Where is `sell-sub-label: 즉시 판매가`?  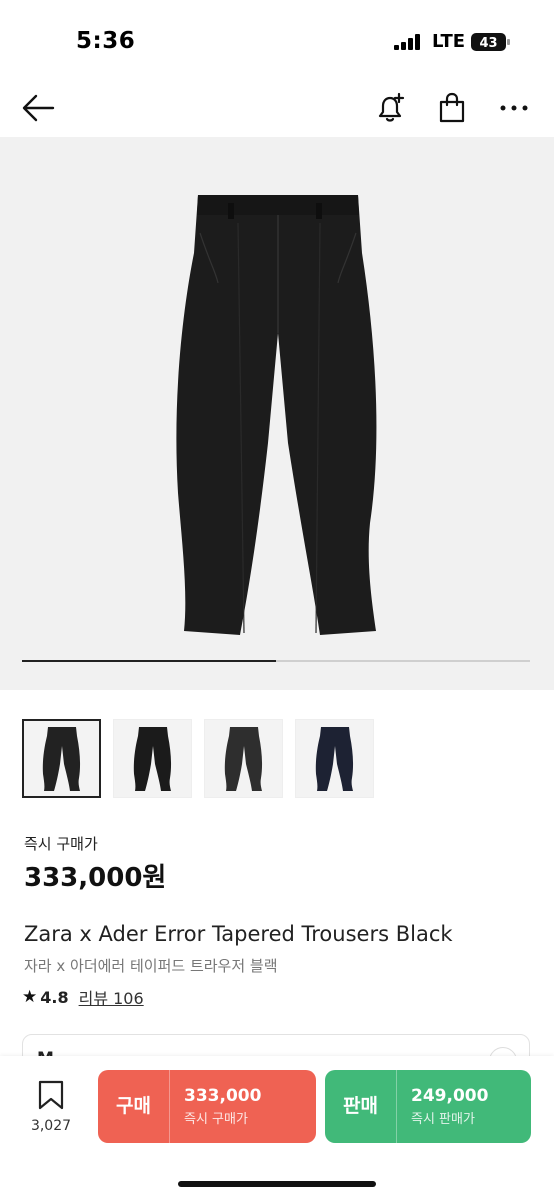 sell-sub-label: 즉시 판매가 is located at coordinates (443, 1119).